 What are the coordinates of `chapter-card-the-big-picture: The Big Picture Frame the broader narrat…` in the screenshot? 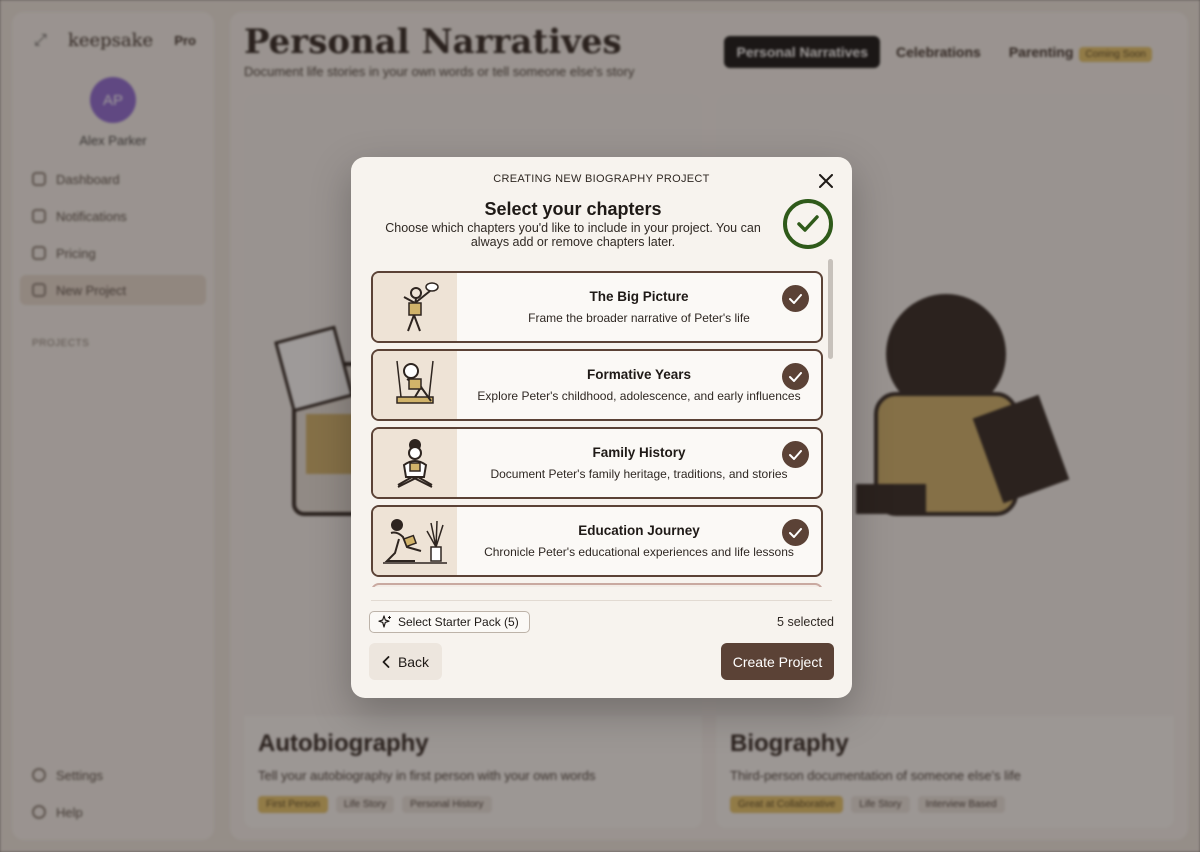 It's located at (597, 307).